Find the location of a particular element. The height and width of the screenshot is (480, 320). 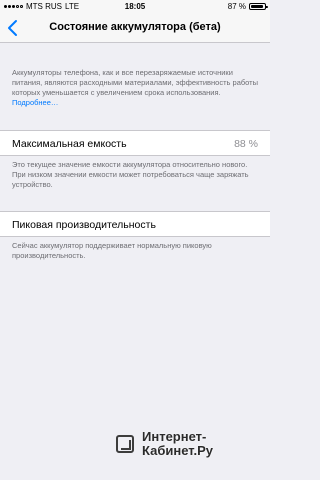

watermark-logo: Интернет- Кабинет.Ру is located at coordinates (164, 444).